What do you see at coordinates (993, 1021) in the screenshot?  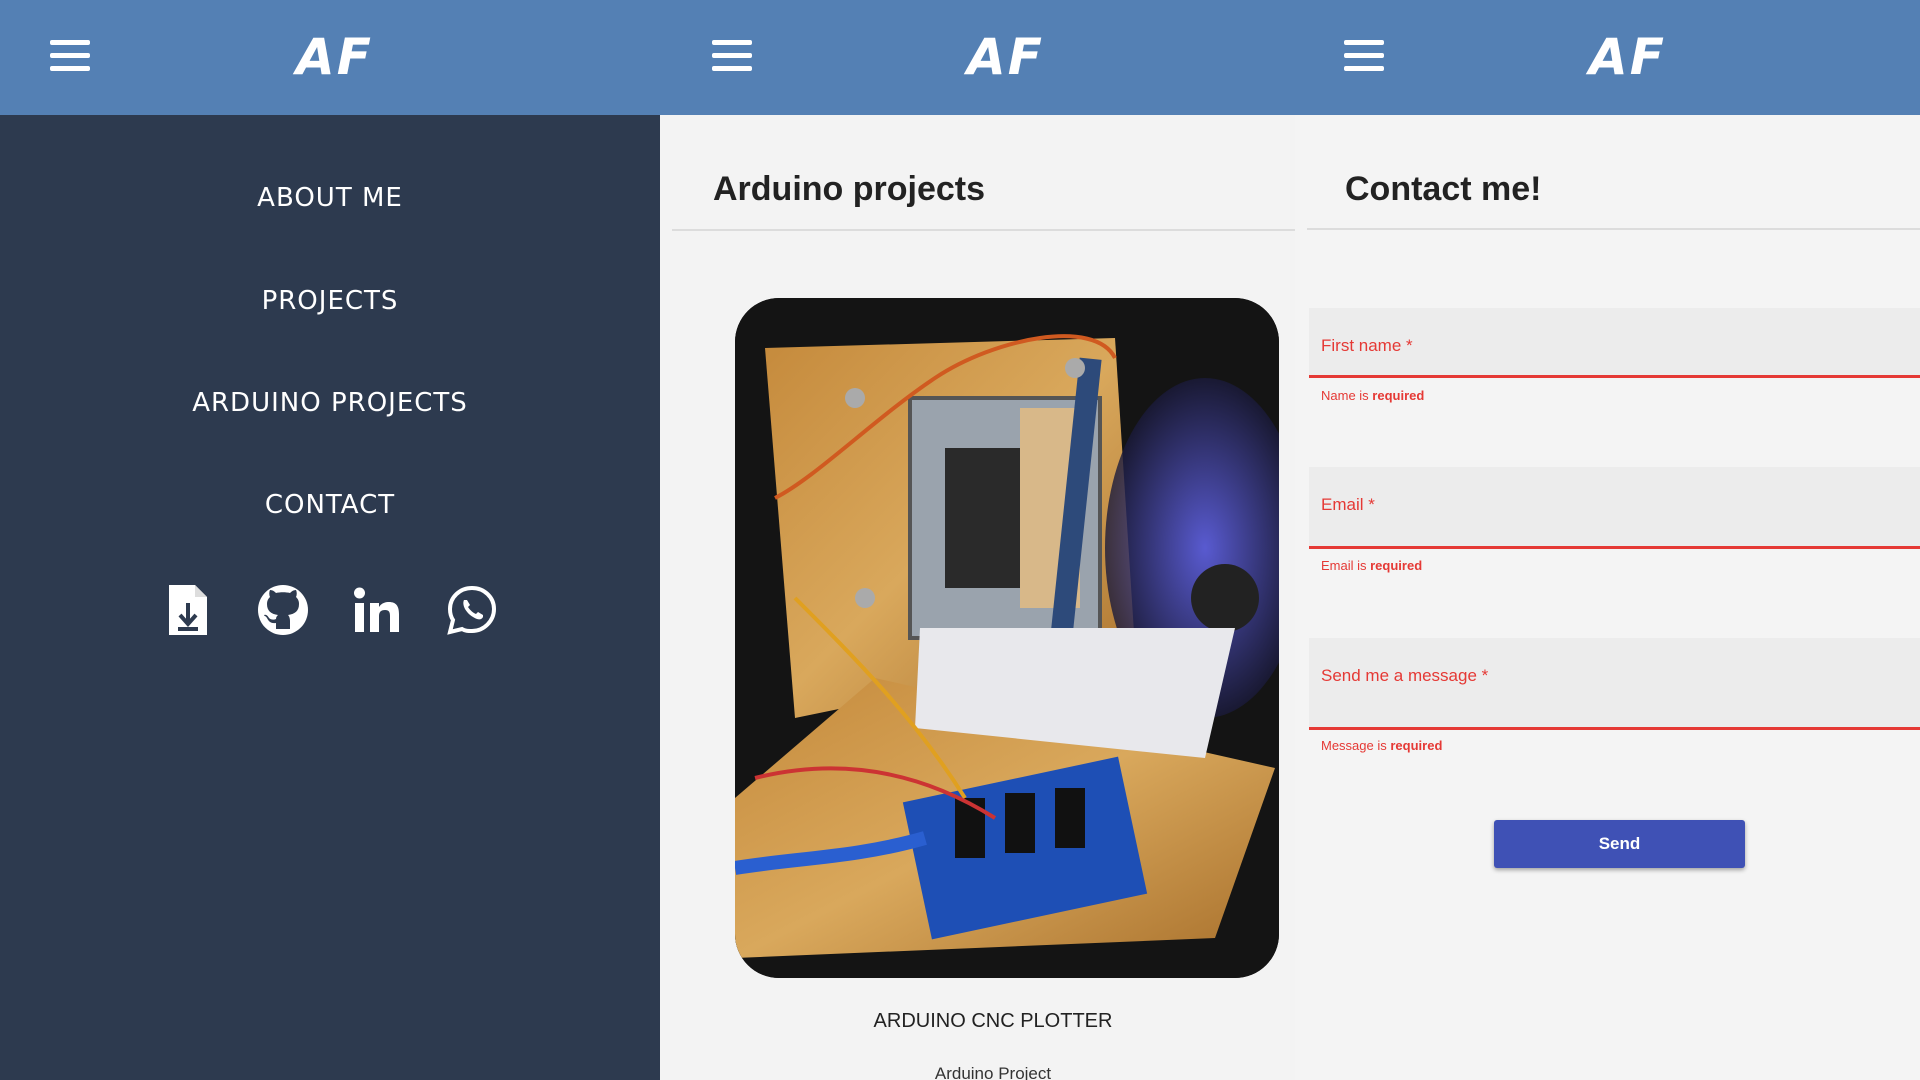 I see `project-card-title: ARDUINO CNC PLOTTER` at bounding box center [993, 1021].